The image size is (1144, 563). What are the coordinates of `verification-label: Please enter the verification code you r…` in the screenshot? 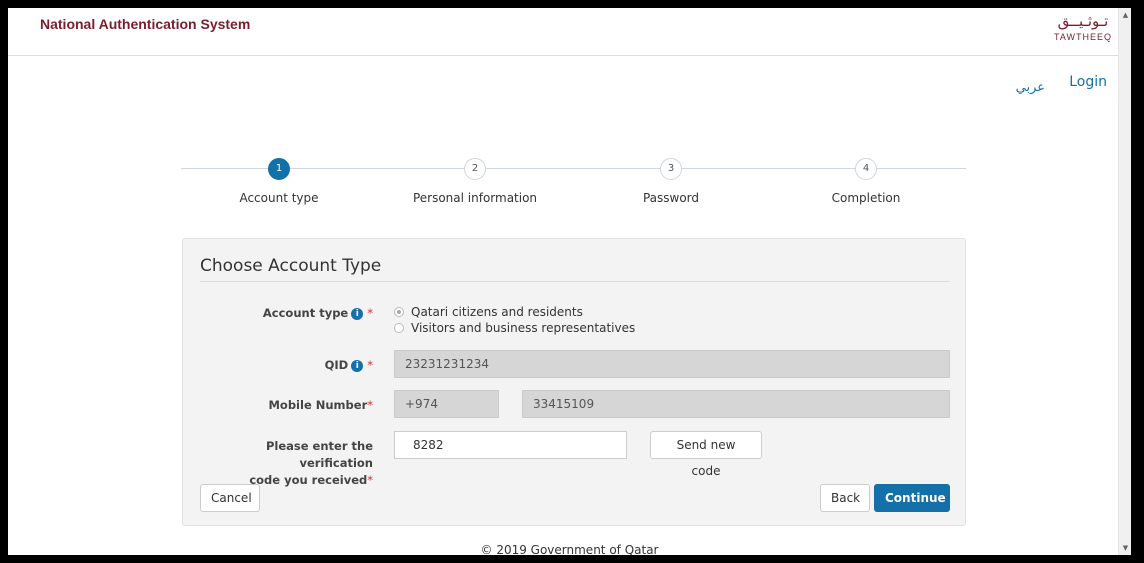 It's located at (283, 463).